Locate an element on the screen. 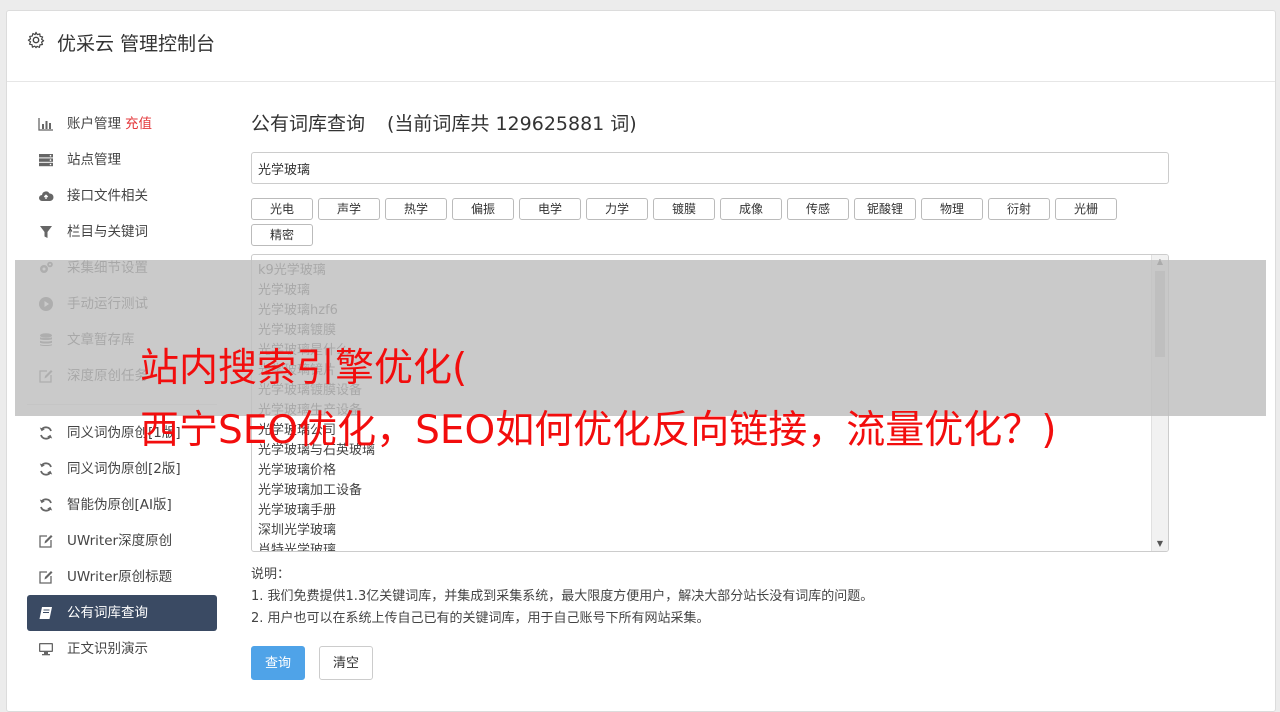 The width and height of the screenshot is (1280, 712). category-tag-button: 电学 is located at coordinates (550, 209).